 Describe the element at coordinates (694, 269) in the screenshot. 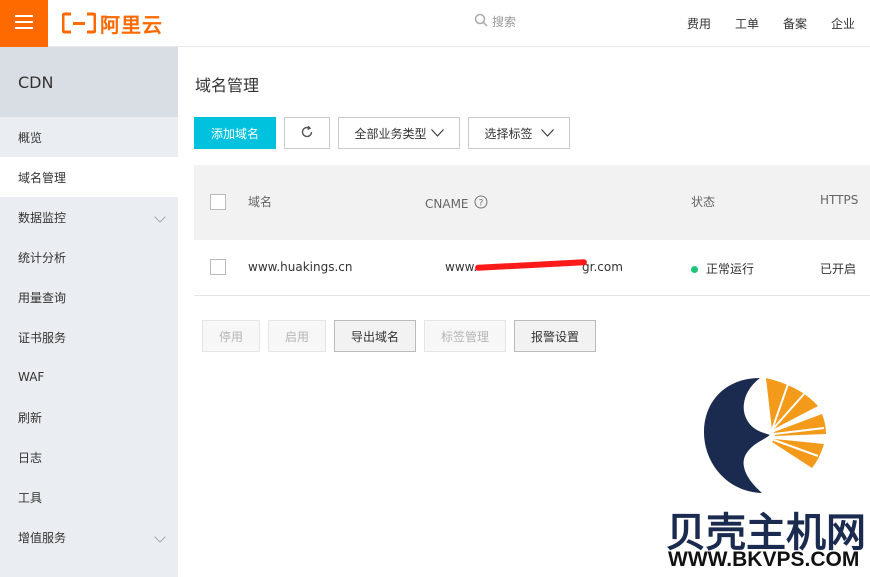

I see `status-dot` at that location.